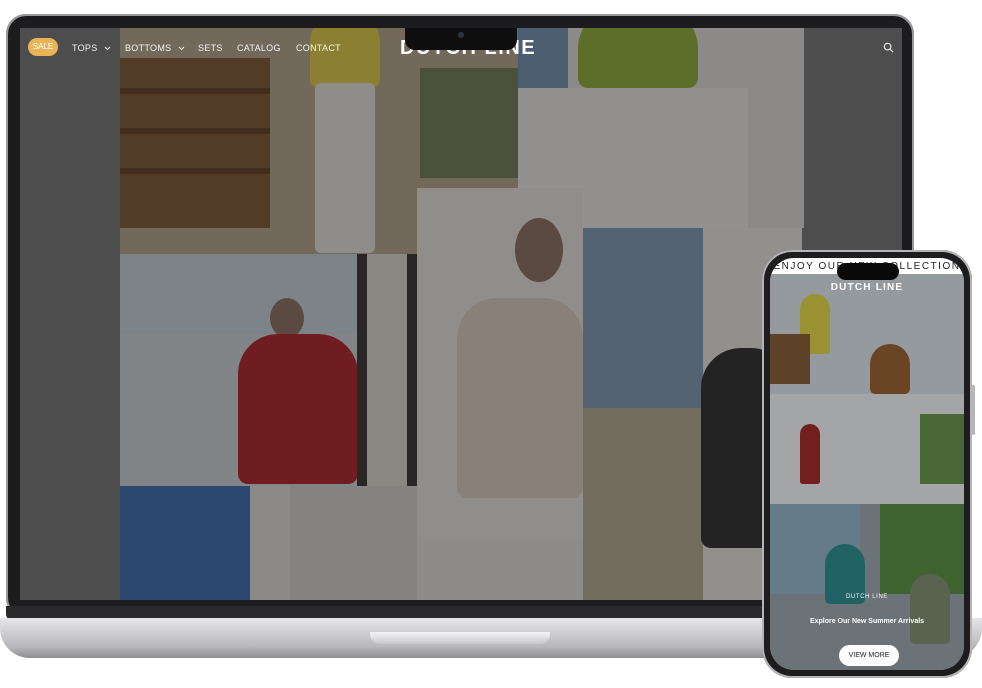 The width and height of the screenshot is (982, 688). I want to click on nav-tops-link: TOPS, so click(91, 48).